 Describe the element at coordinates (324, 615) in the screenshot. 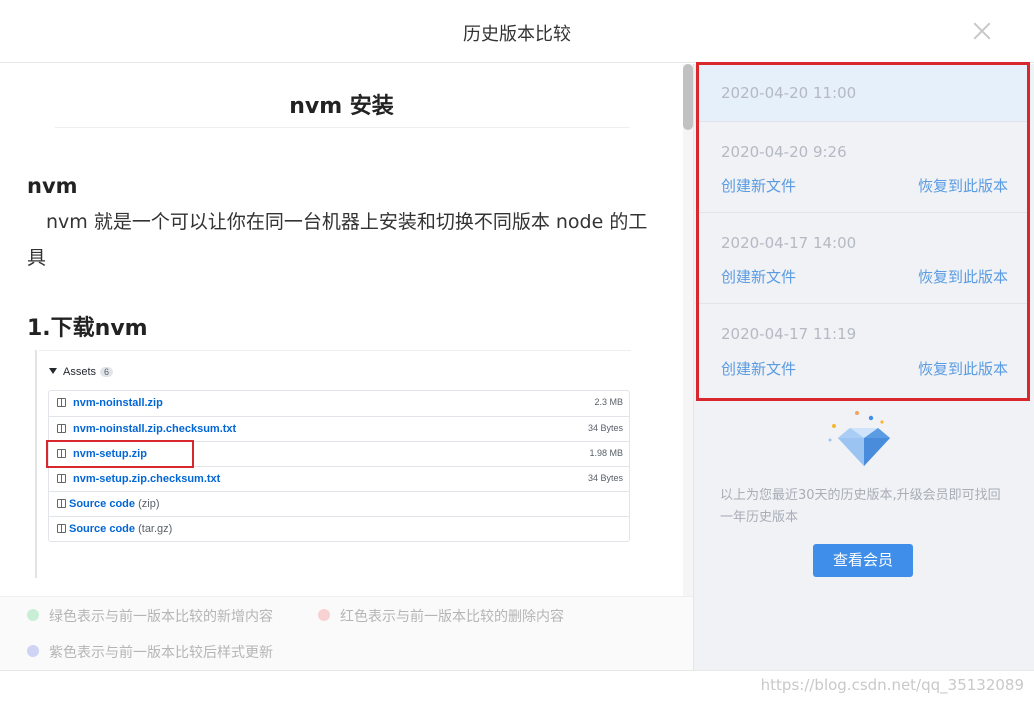

I see `red-dot-icon` at that location.